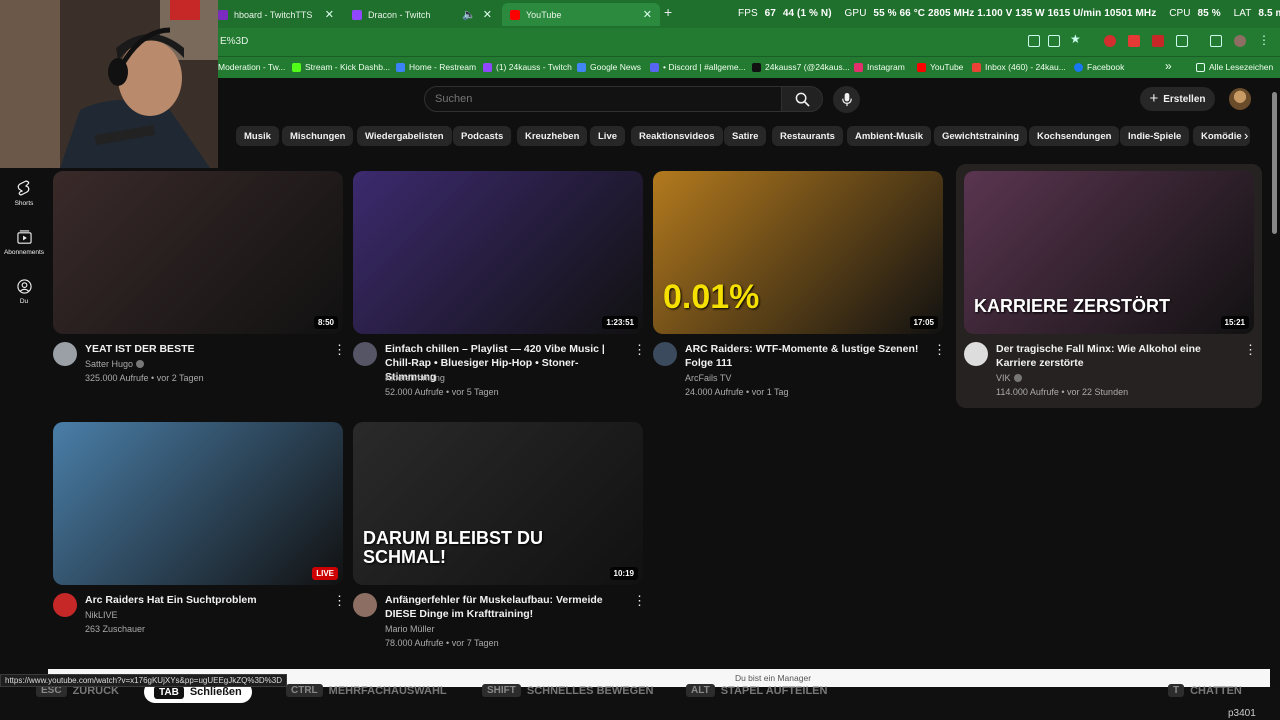 The width and height of the screenshot is (1280, 720). I want to click on duration-badge: 15:21, so click(1234, 322).